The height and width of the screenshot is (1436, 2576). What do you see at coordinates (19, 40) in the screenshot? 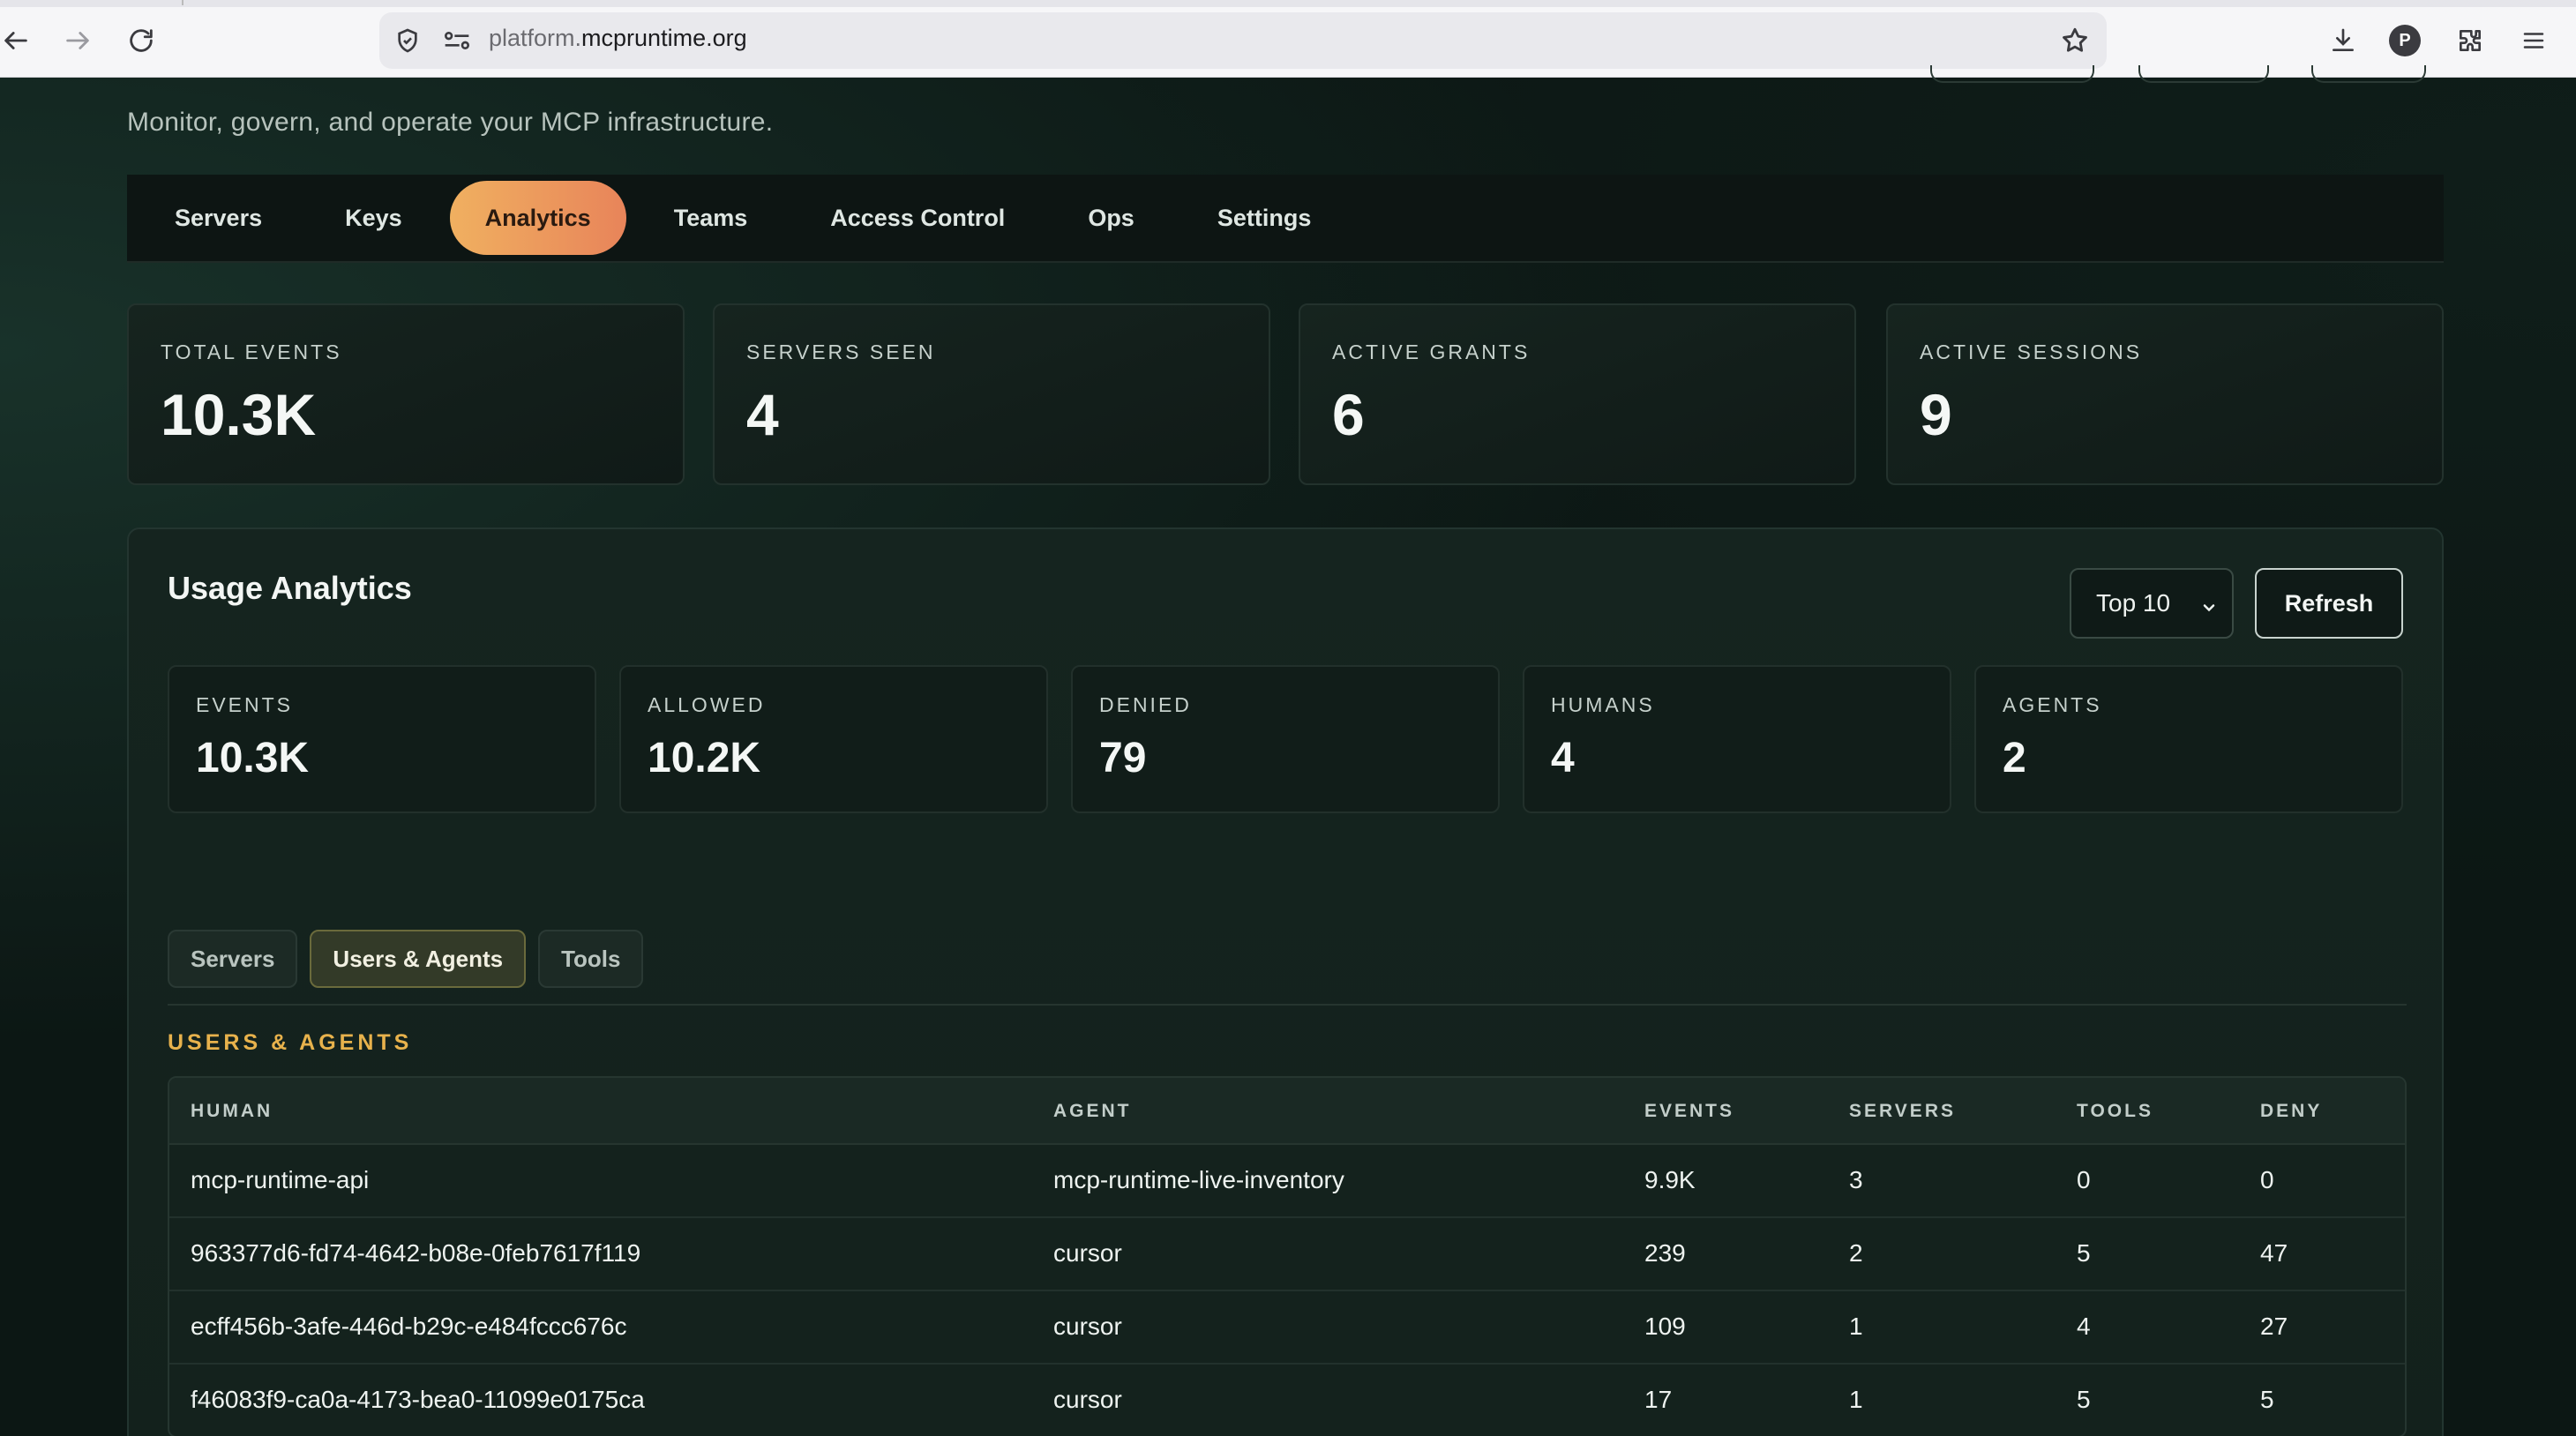
I see `back-icon` at bounding box center [19, 40].